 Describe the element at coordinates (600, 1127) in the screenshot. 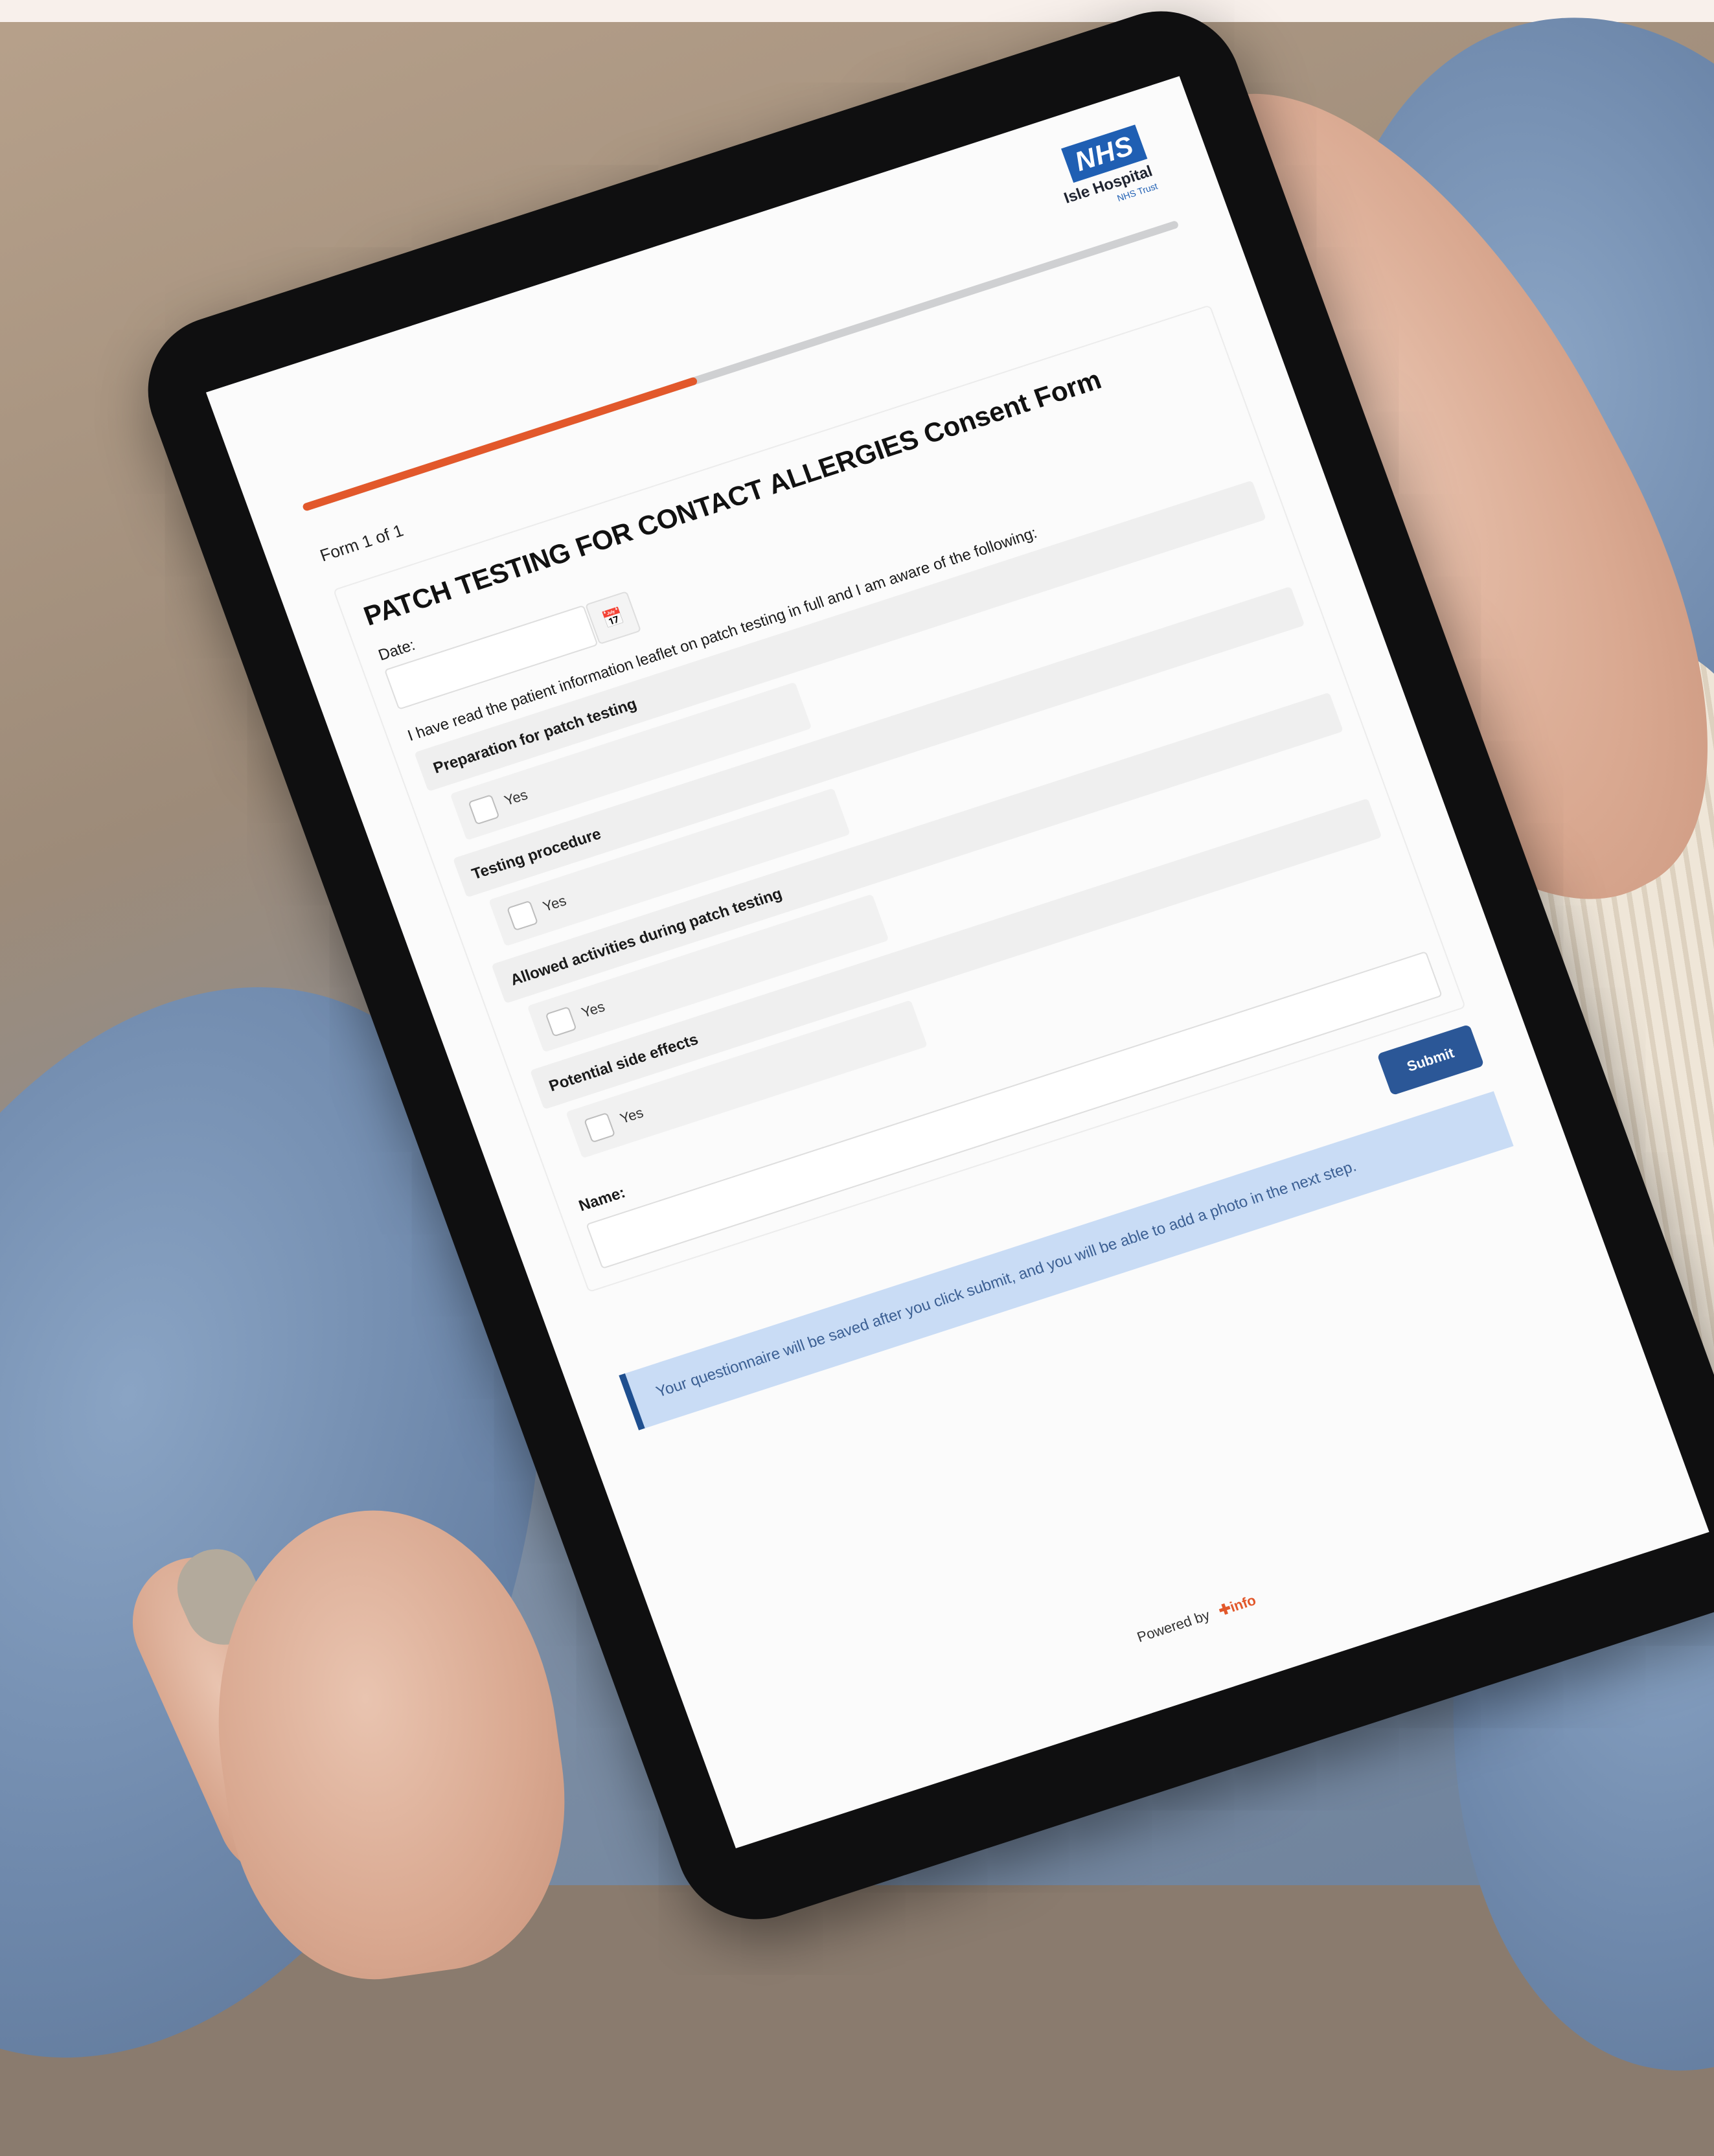

I see `checkbox-side-effects-yes` at that location.